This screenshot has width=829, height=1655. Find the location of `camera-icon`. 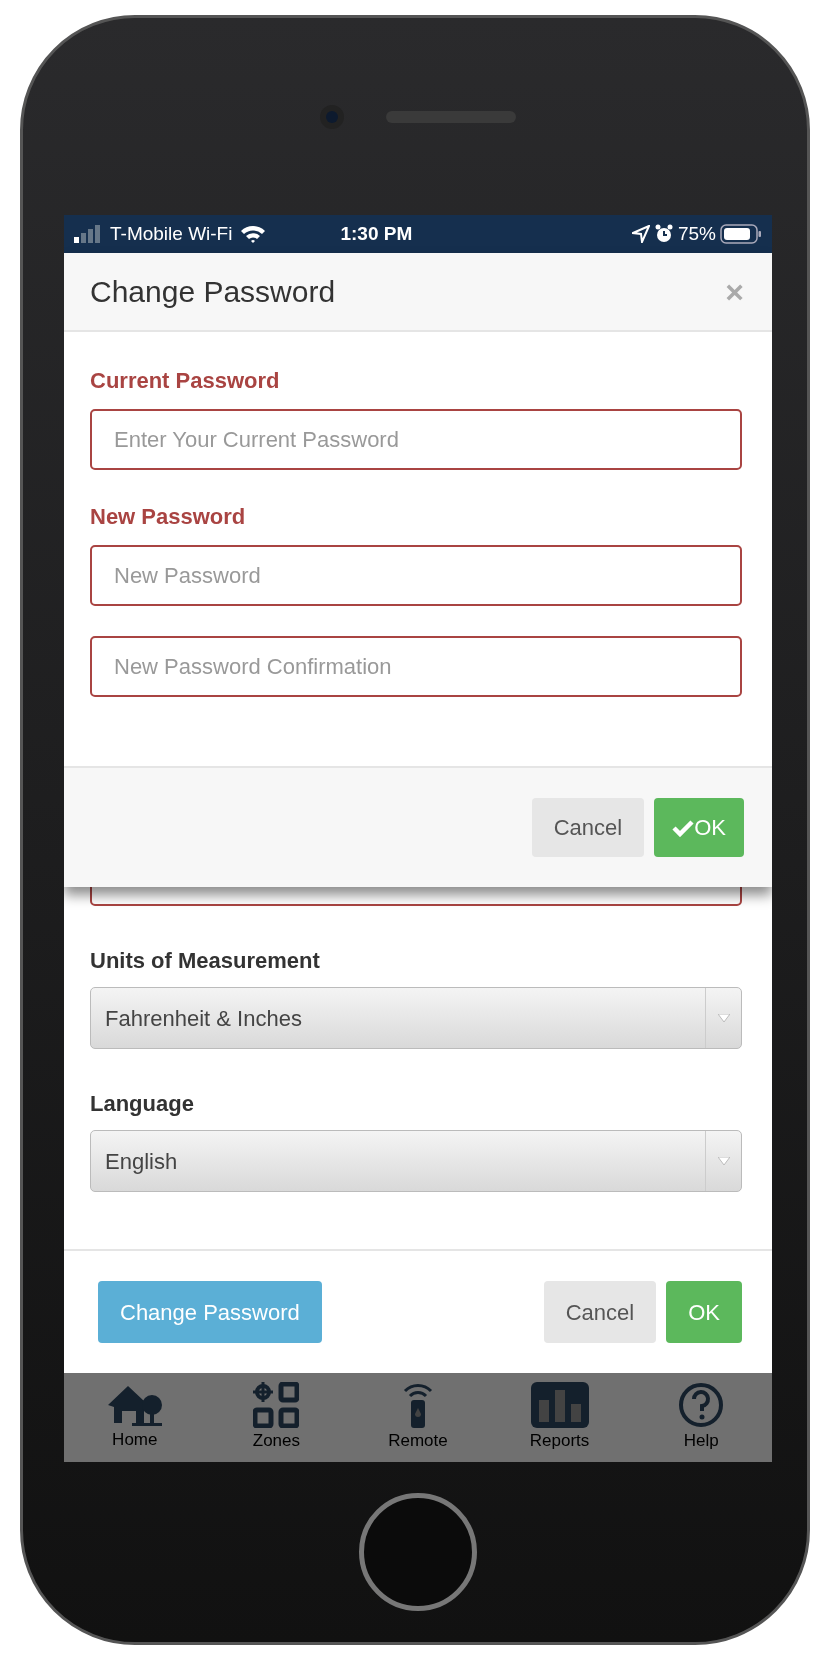

camera-icon is located at coordinates (332, 116).